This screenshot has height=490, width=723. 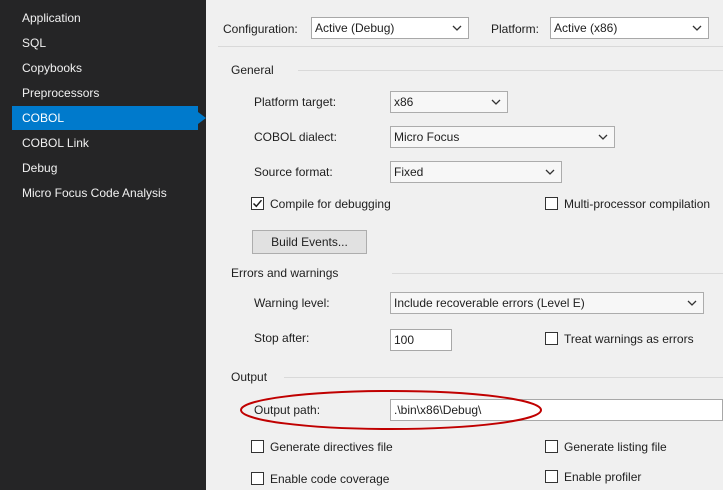 I want to click on output-divider, so click(x=503, y=377).